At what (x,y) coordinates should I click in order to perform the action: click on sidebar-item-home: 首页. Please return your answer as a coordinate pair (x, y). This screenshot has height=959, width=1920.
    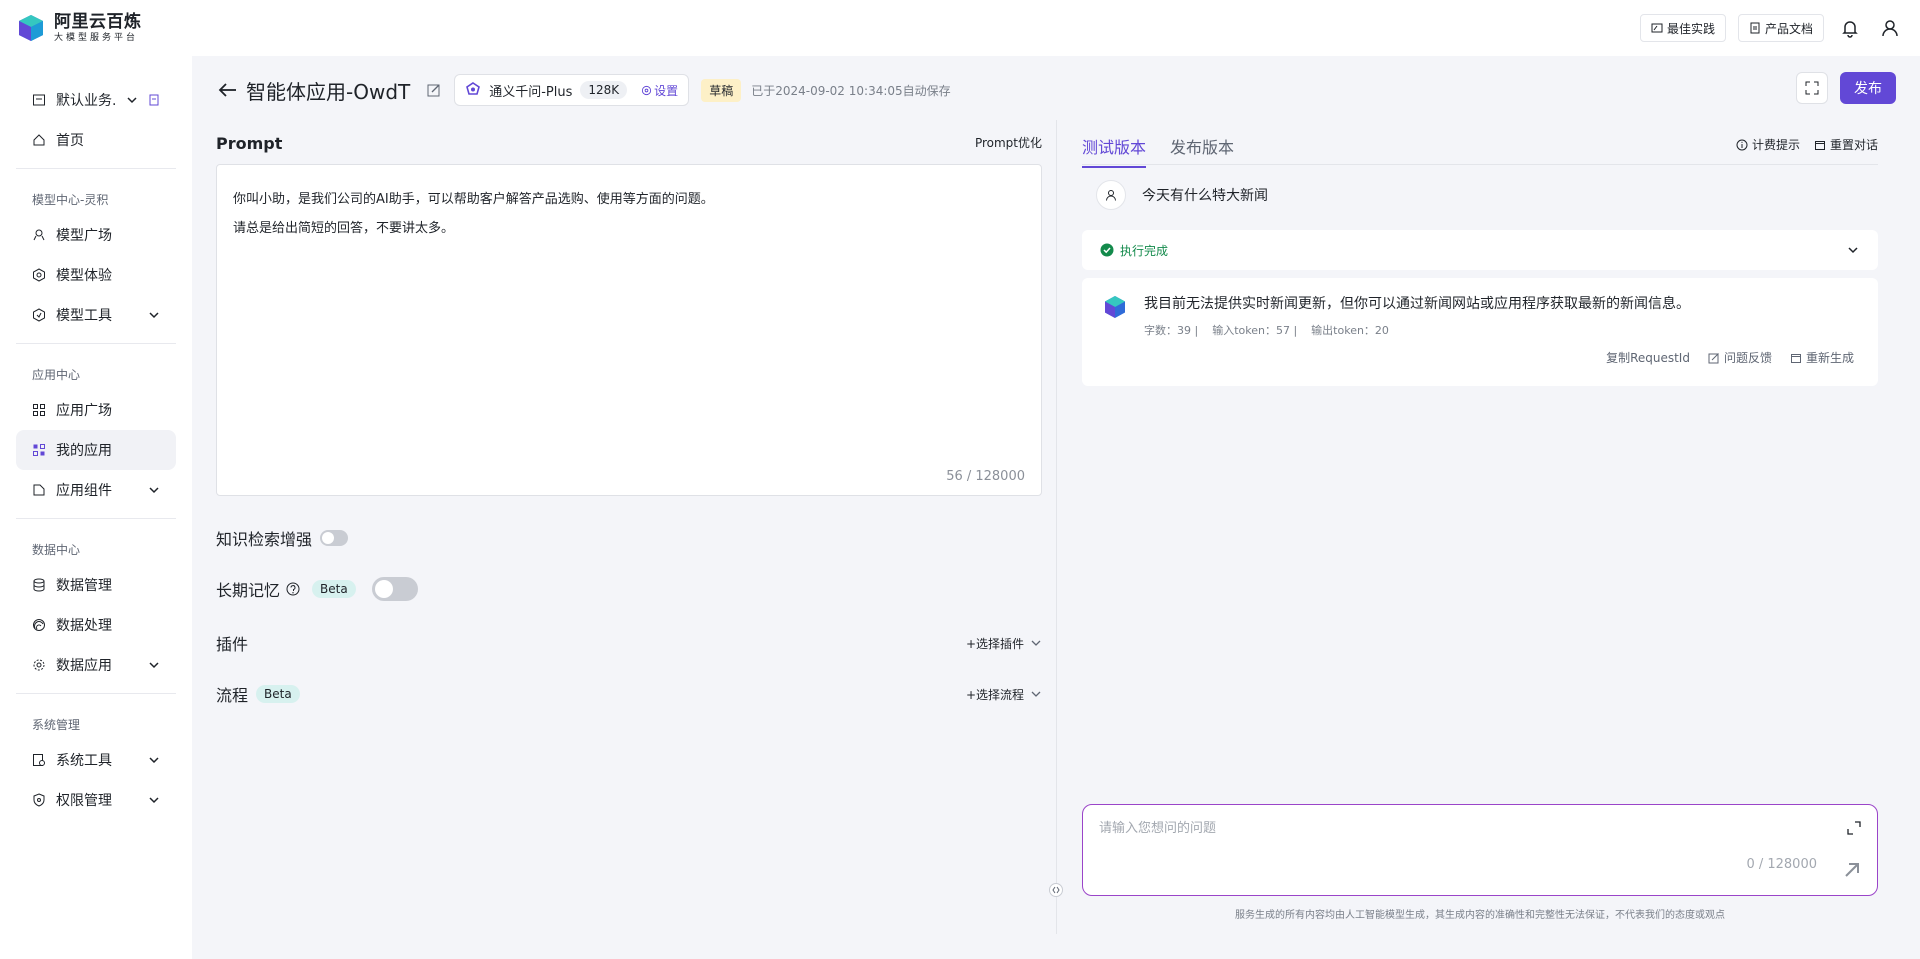
    Looking at the image, I should click on (96, 140).